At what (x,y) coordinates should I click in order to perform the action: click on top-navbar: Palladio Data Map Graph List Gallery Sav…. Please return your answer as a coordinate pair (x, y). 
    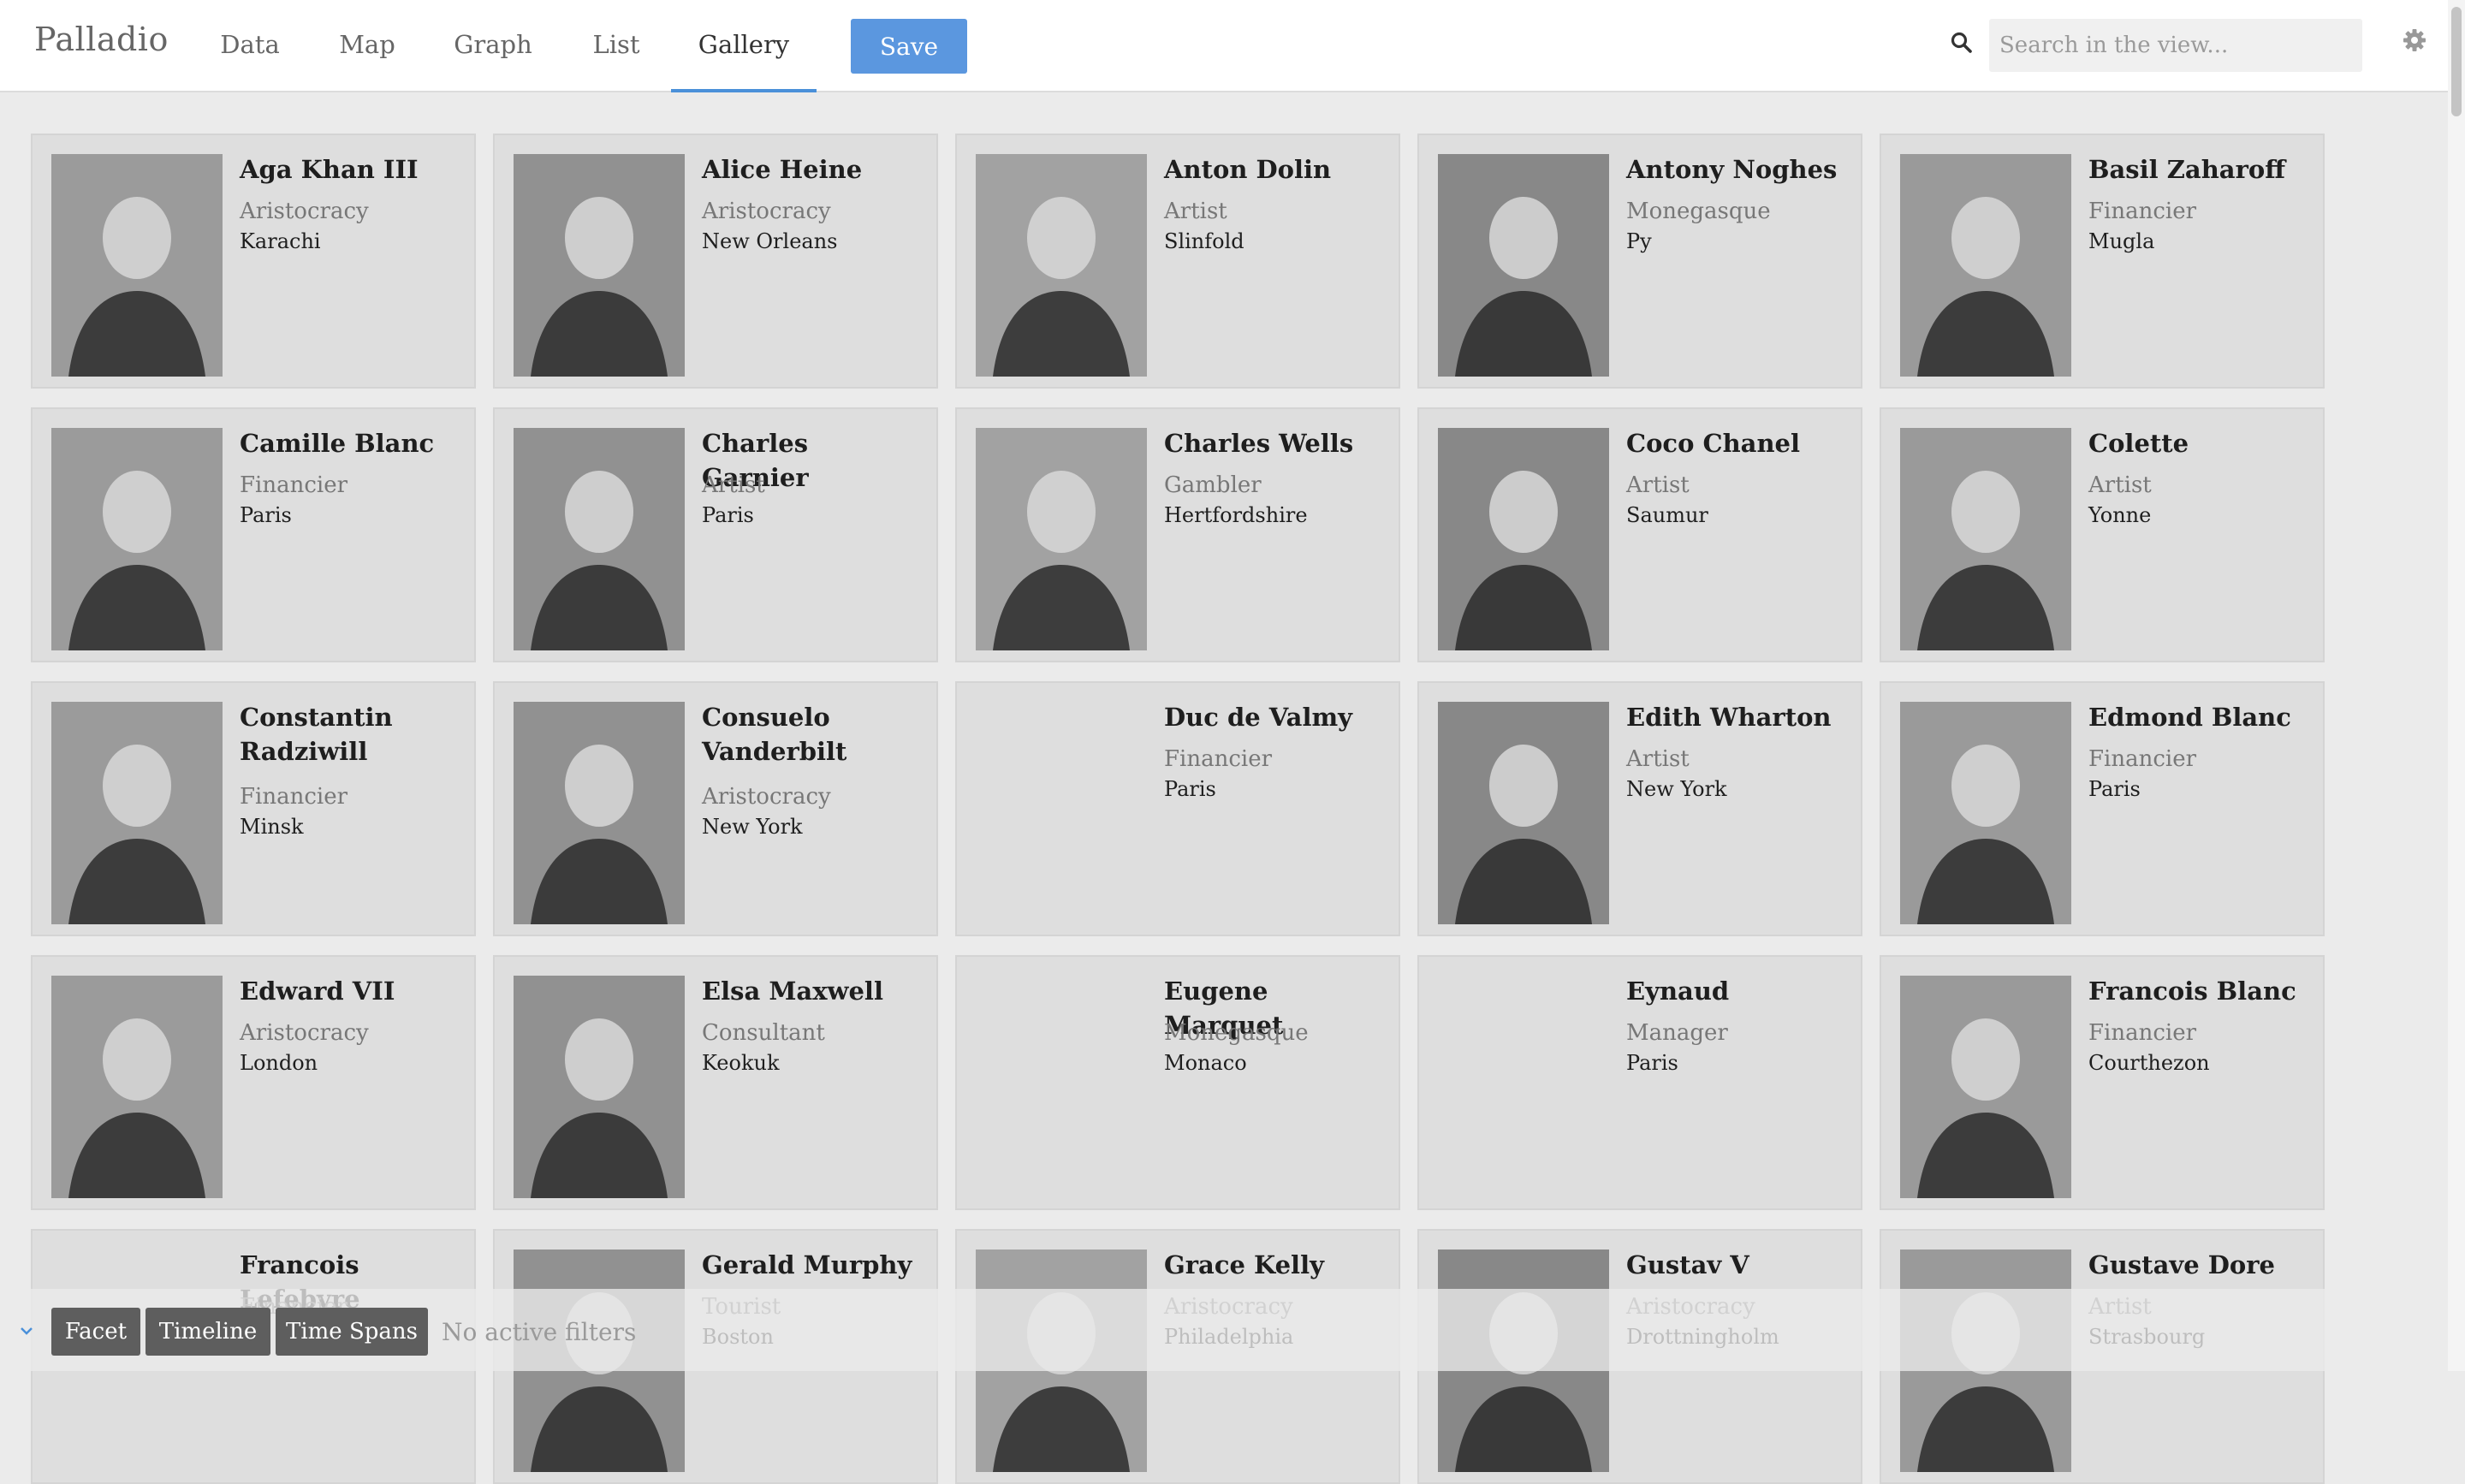
    Looking at the image, I should click on (1232, 46).